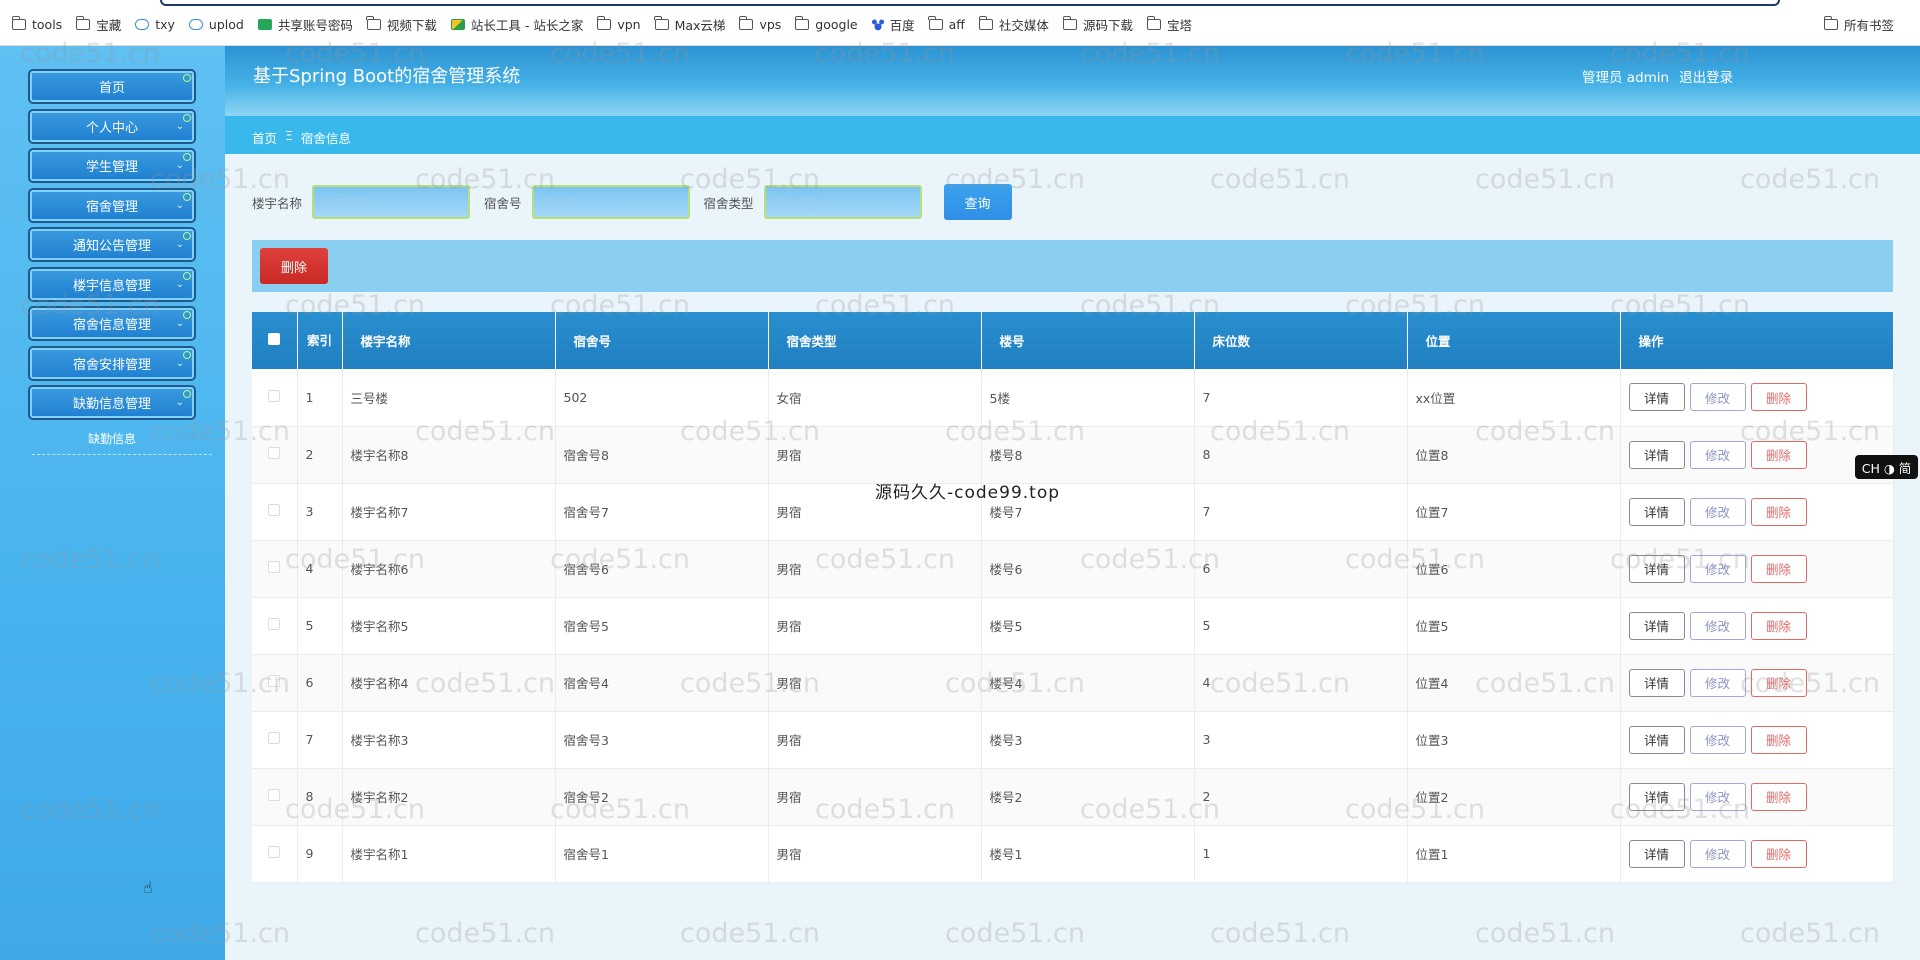 The image size is (1920, 960). I want to click on bookmark-item: 社交媒体, so click(1013, 24).